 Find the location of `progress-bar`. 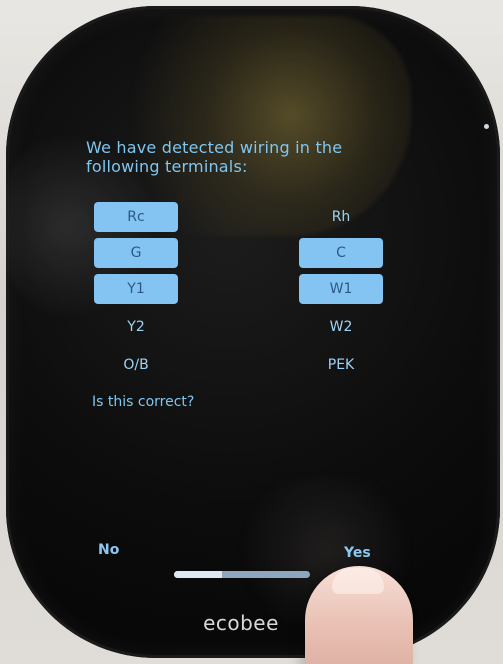

progress-bar is located at coordinates (242, 574).